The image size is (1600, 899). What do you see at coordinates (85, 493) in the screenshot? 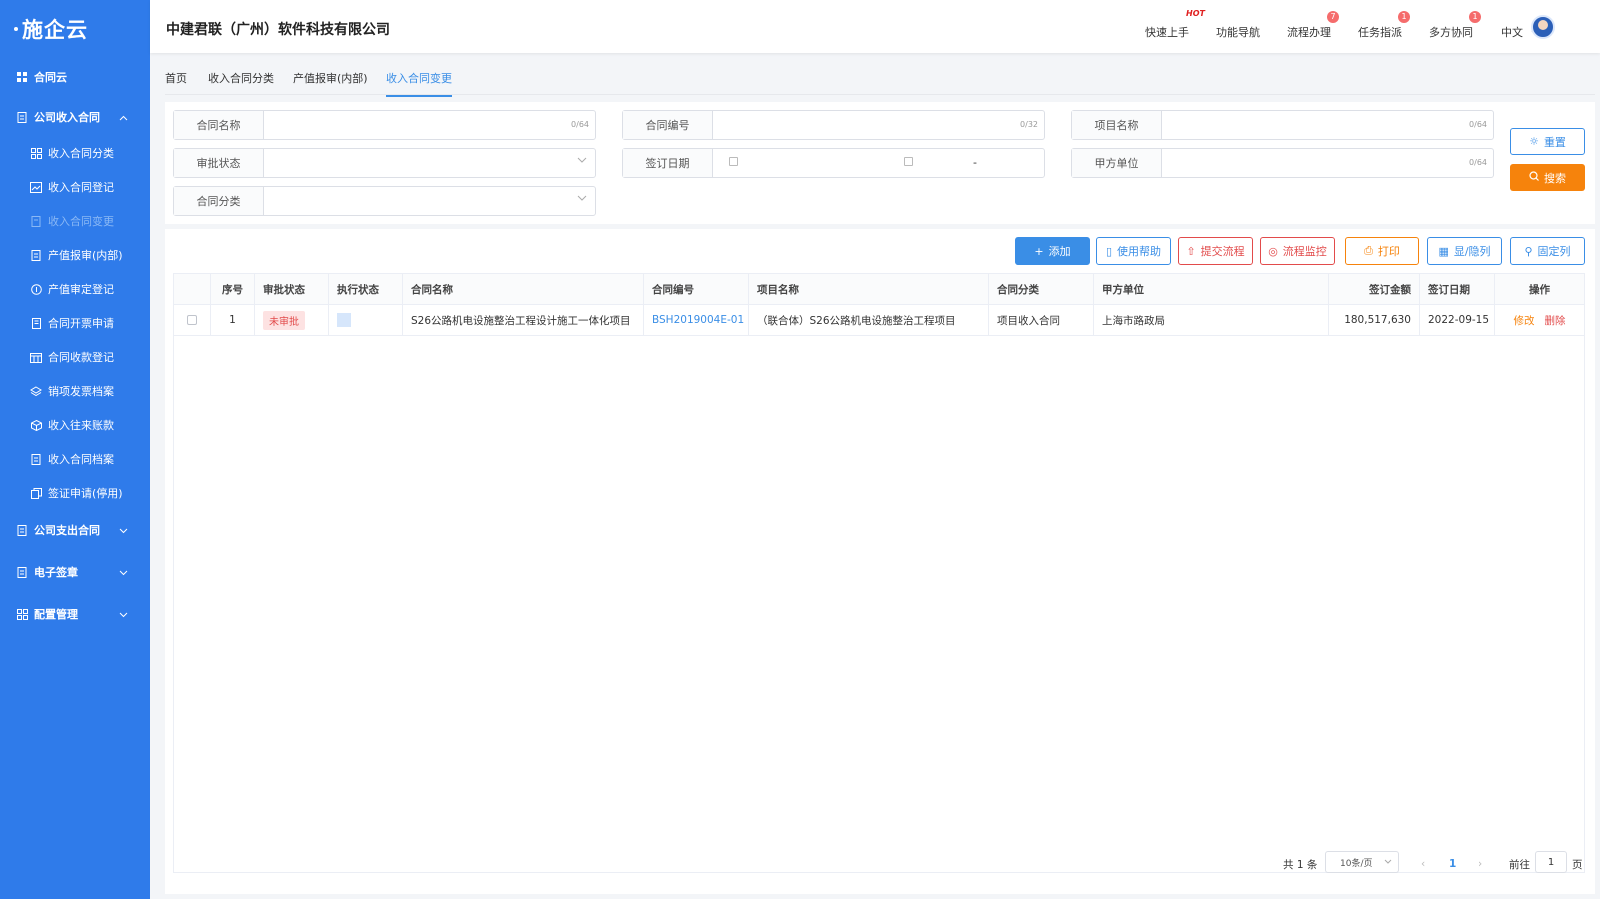
I see `sidebar-item-label: 签证申请(停用)` at bounding box center [85, 493].